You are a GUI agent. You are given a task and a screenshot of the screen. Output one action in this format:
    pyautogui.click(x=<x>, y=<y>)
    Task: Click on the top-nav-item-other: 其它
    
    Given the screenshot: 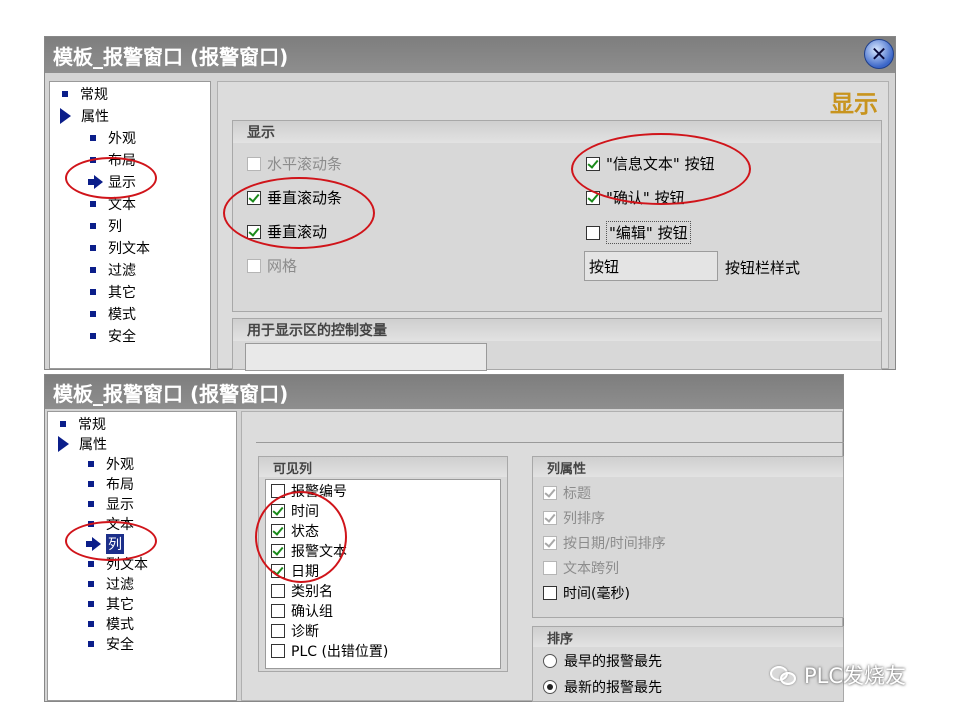 What is the action you would take?
    pyautogui.click(x=113, y=292)
    